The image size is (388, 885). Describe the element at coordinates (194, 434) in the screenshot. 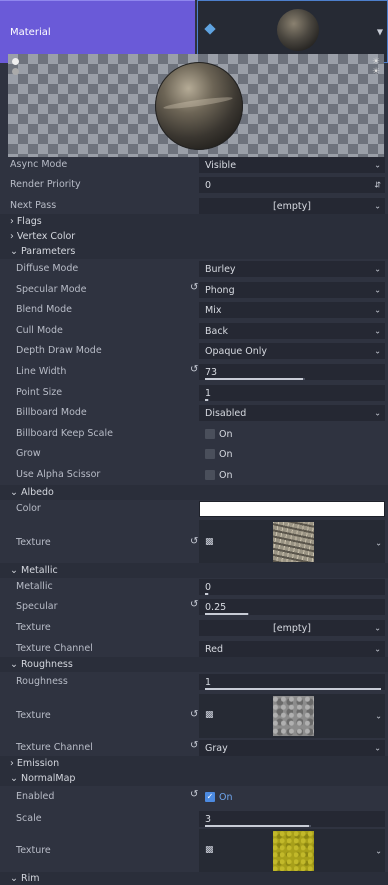

I see `row-billboard-keep-scale: Billboard Keep Scale On` at that location.